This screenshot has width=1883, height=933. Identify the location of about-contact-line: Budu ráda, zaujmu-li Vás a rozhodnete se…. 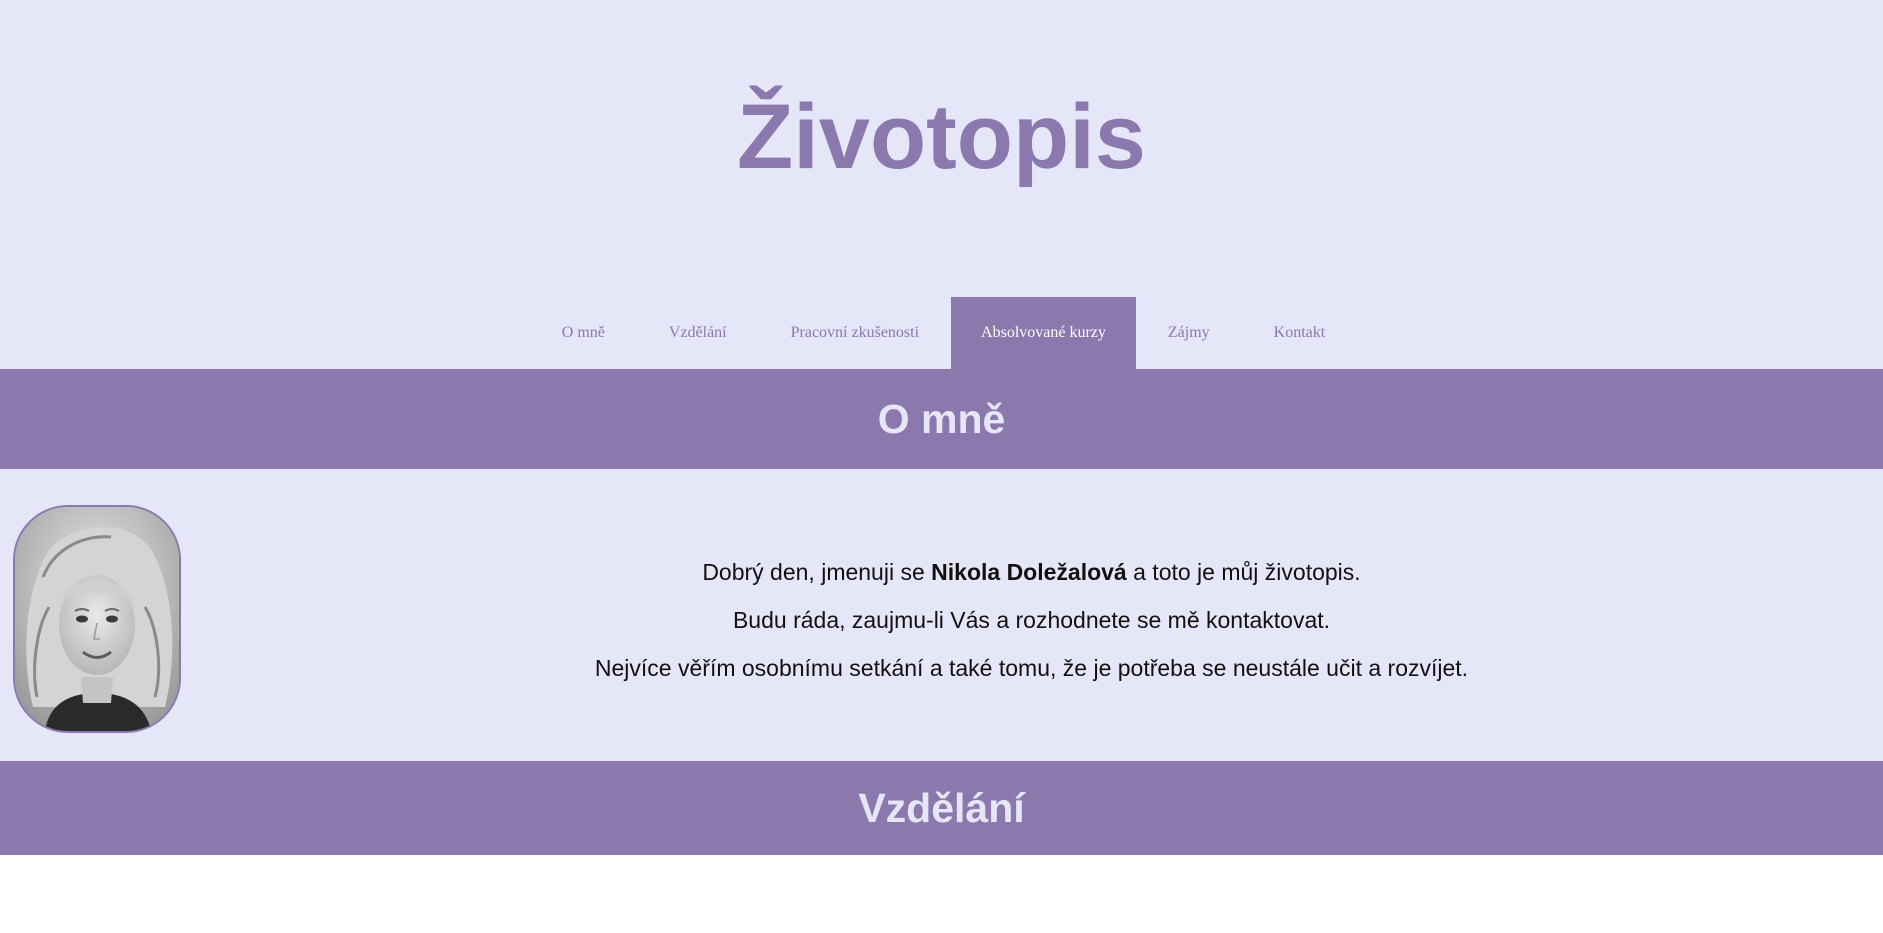
(1031, 620).